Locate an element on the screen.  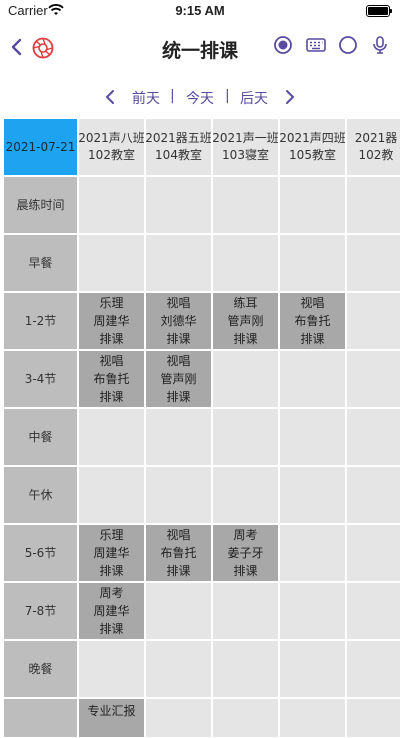
period-header-cell: 中餐 is located at coordinates (40, 437).